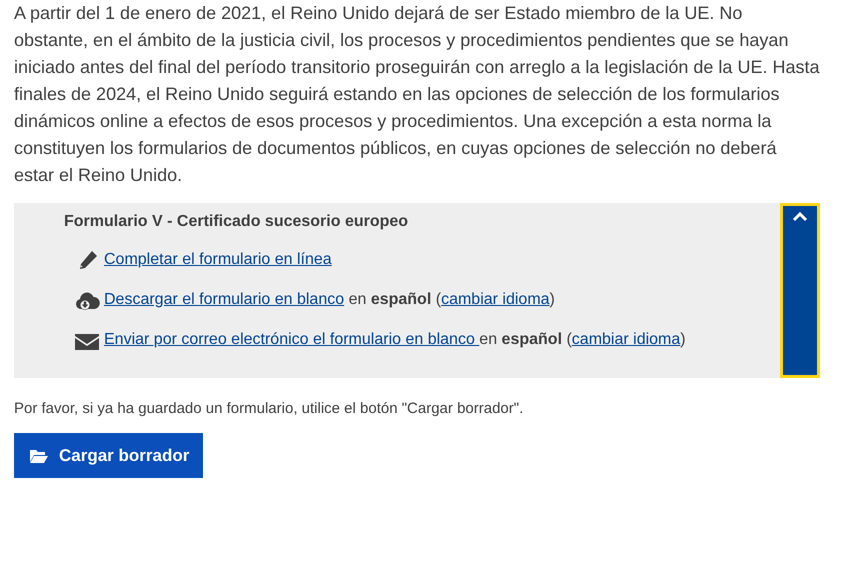  Describe the element at coordinates (39, 456) in the screenshot. I see `folder-icon` at that location.